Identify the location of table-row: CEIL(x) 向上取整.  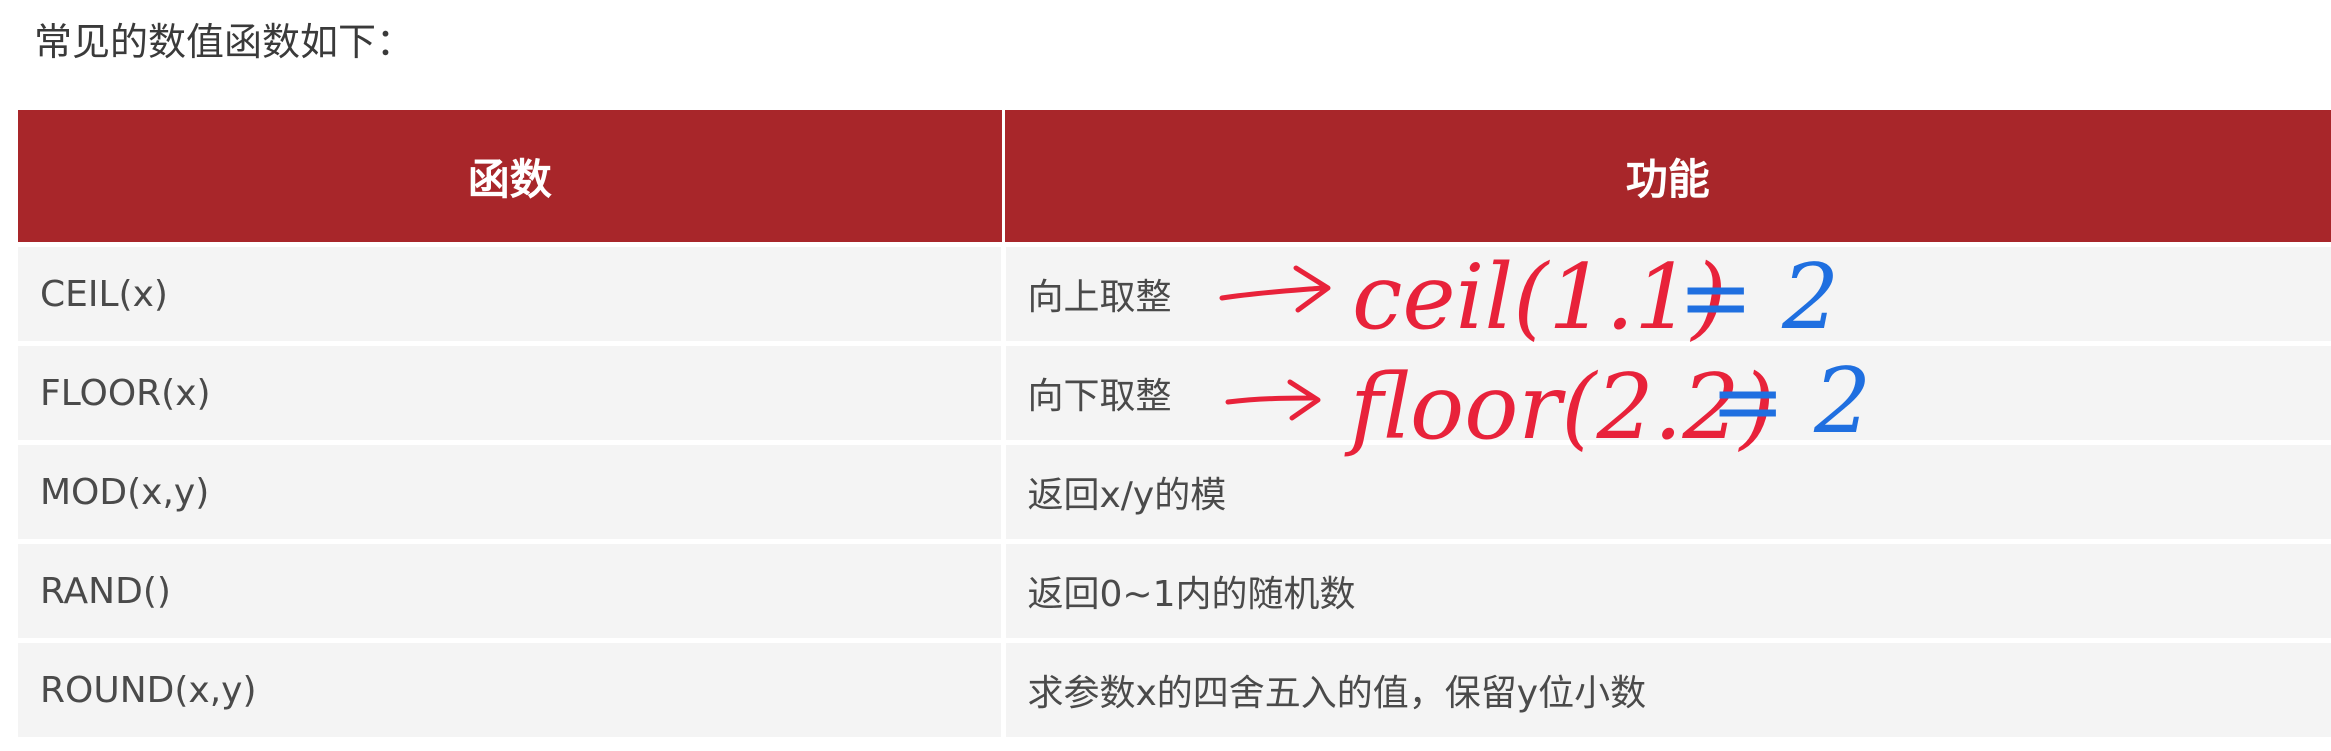
(1174, 293).